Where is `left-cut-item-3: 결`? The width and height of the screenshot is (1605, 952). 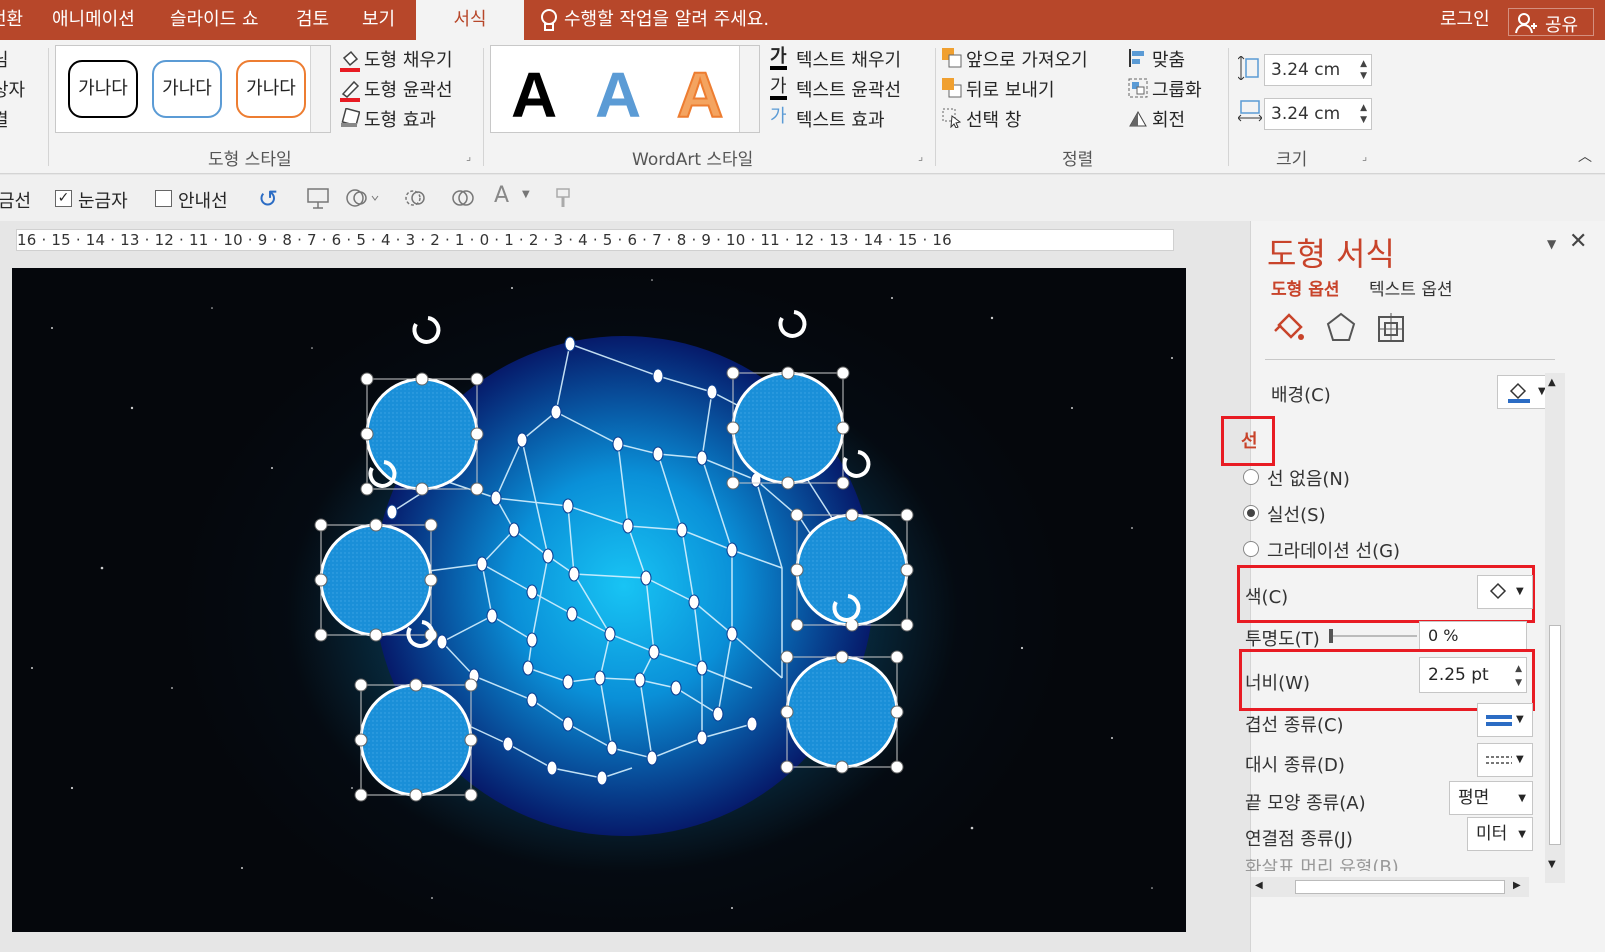
left-cut-item-3: 결 is located at coordinates (4, 119).